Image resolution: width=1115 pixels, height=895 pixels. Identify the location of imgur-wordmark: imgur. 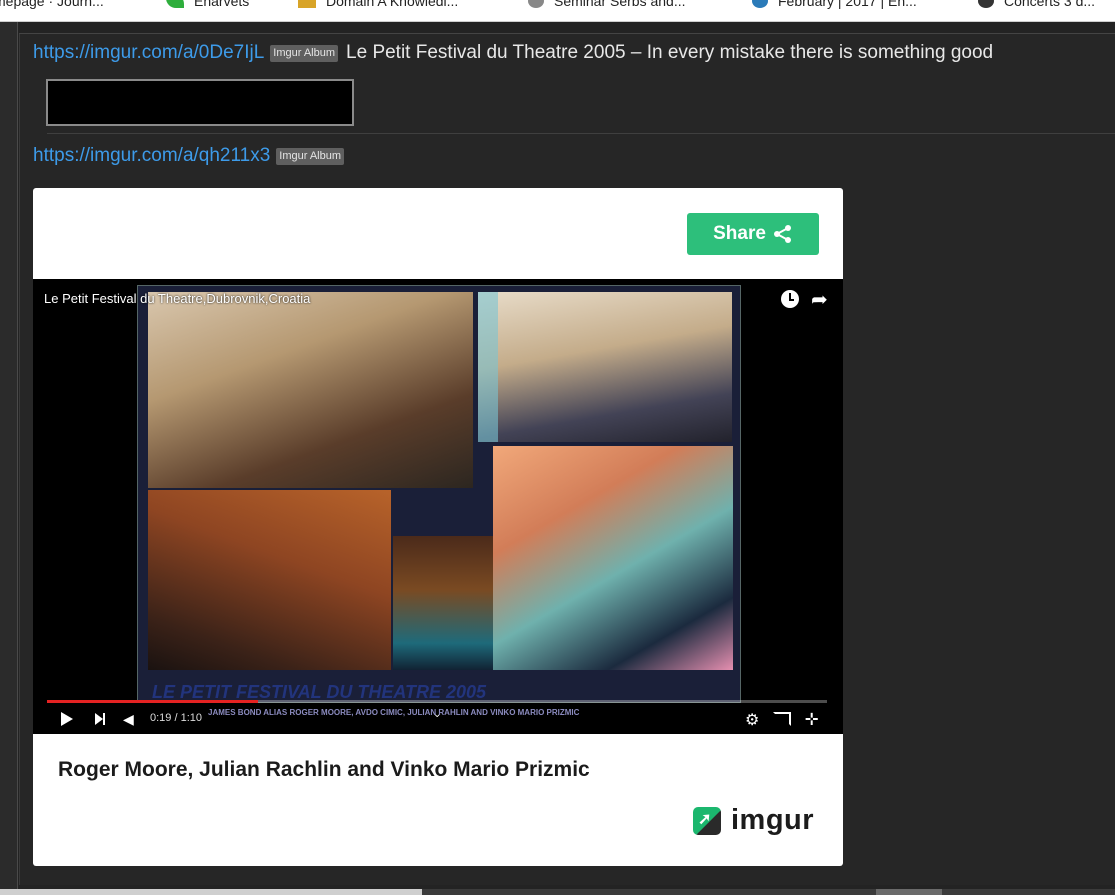
(773, 820).